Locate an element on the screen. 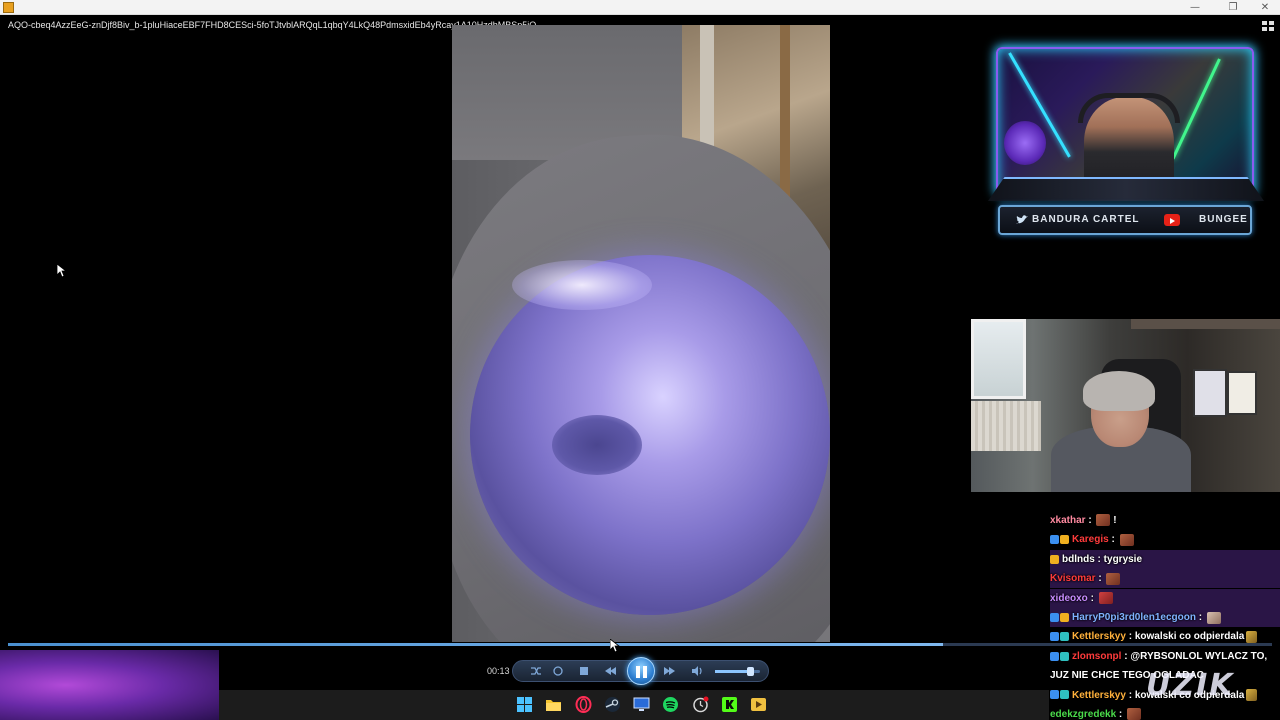 The image size is (1280, 720). elapsed-time: 00:13 is located at coordinates (498, 671).